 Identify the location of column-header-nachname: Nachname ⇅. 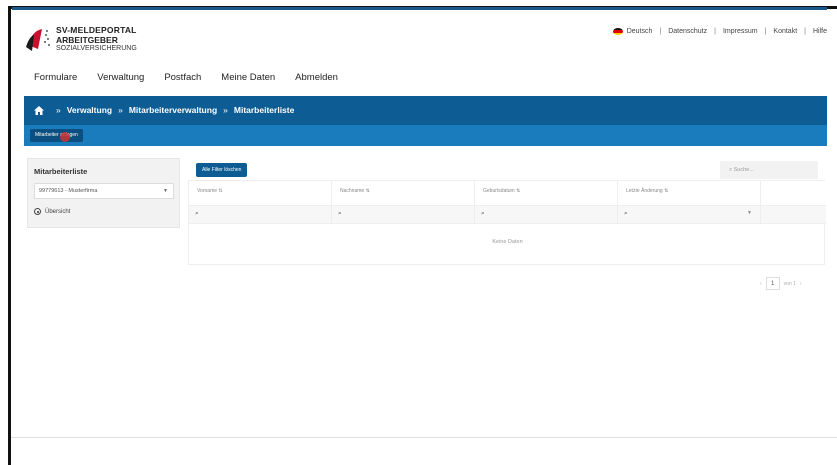
(403, 193).